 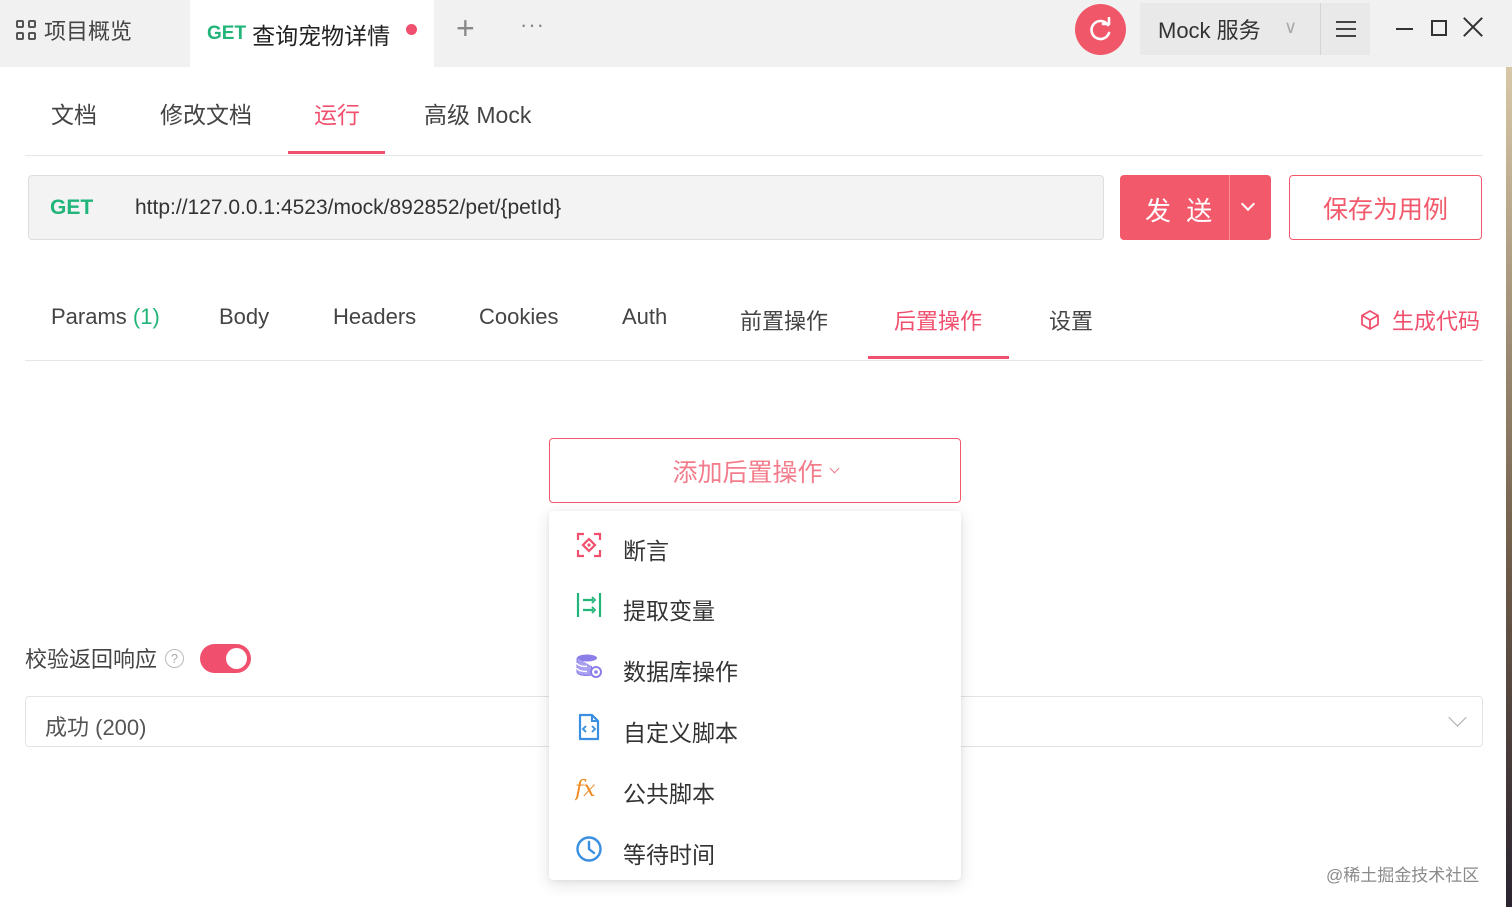 I want to click on script-file-icon, so click(x=589, y=727).